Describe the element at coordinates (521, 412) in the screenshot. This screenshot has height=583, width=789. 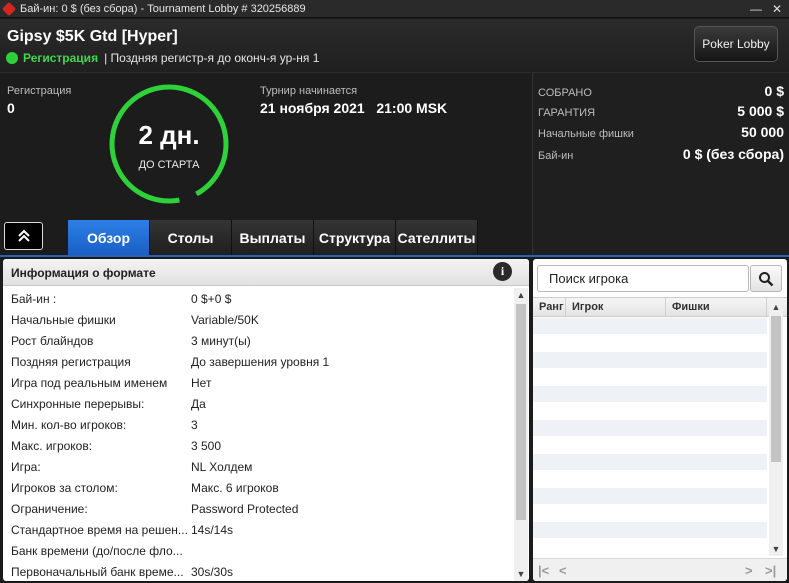
I see `format-scrollbar-thumb` at that location.